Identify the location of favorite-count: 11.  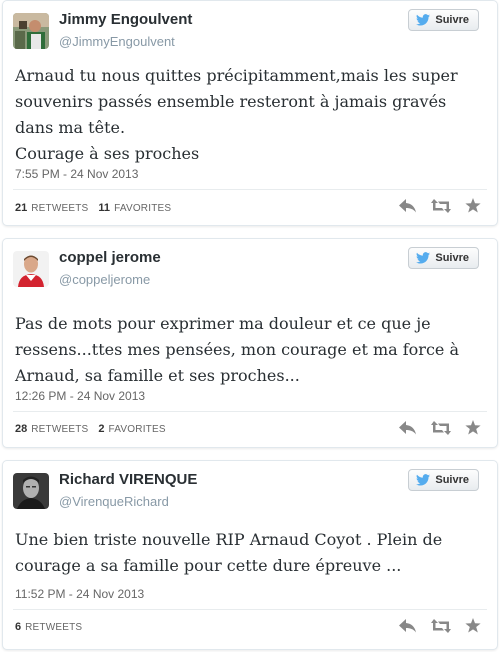
(104, 208).